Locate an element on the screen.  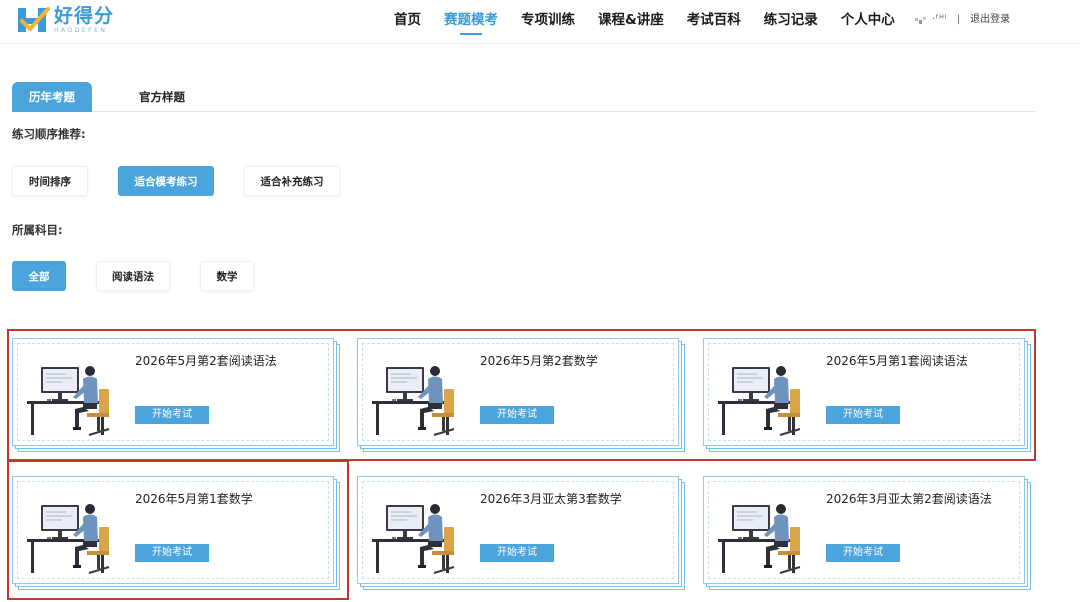
username: ·ᶠᴴᴵ is located at coordinates (939, 20).